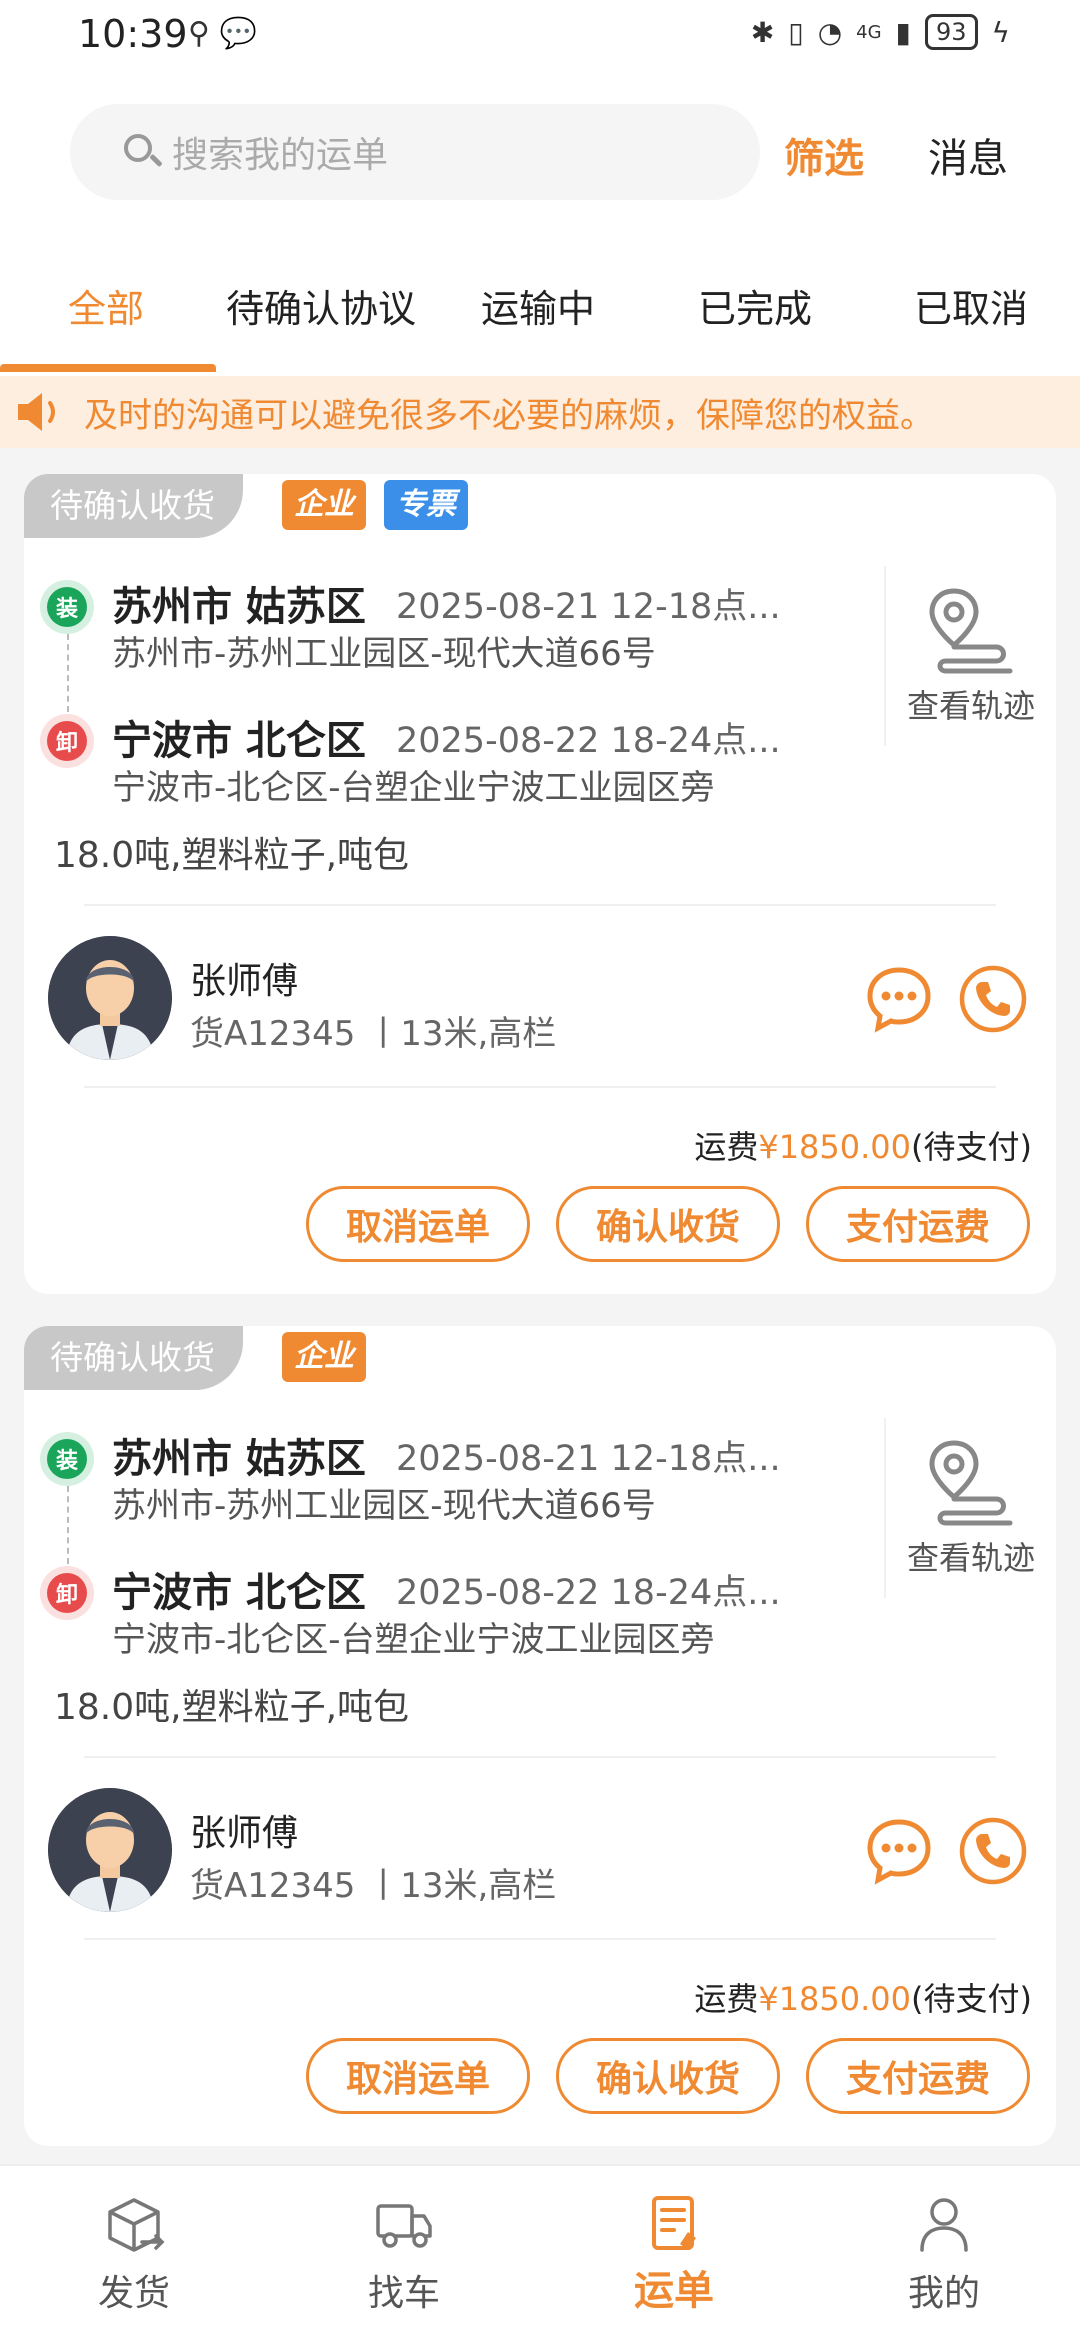 The height and width of the screenshot is (2340, 1080). I want to click on network-label: 4G, so click(869, 32).